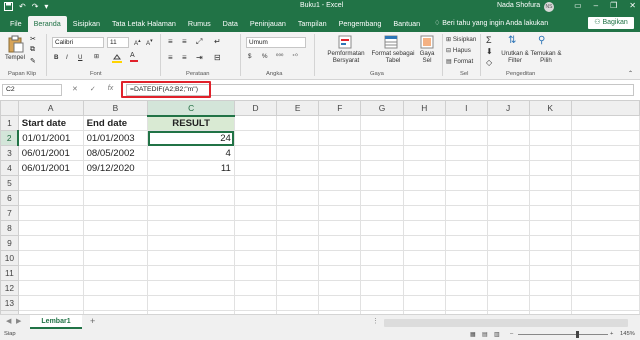 Image resolution: width=640 pixels, height=340 pixels. Describe the element at coordinates (78, 42) in the screenshot. I see `font-name-select: Calibri` at that location.